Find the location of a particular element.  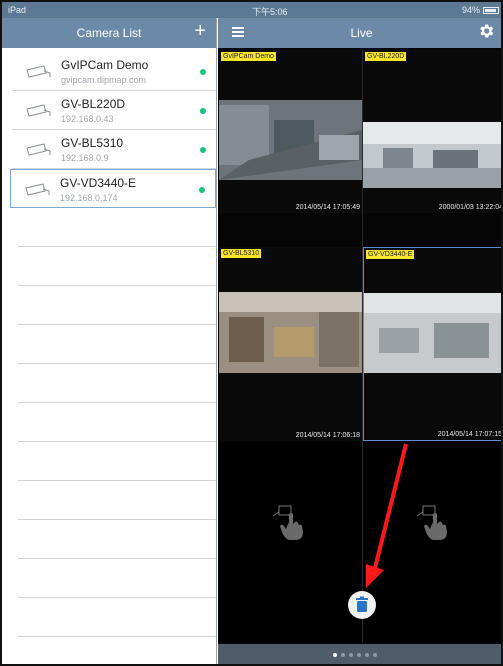

camera-label: GV-VD3440-E is located at coordinates (390, 254).